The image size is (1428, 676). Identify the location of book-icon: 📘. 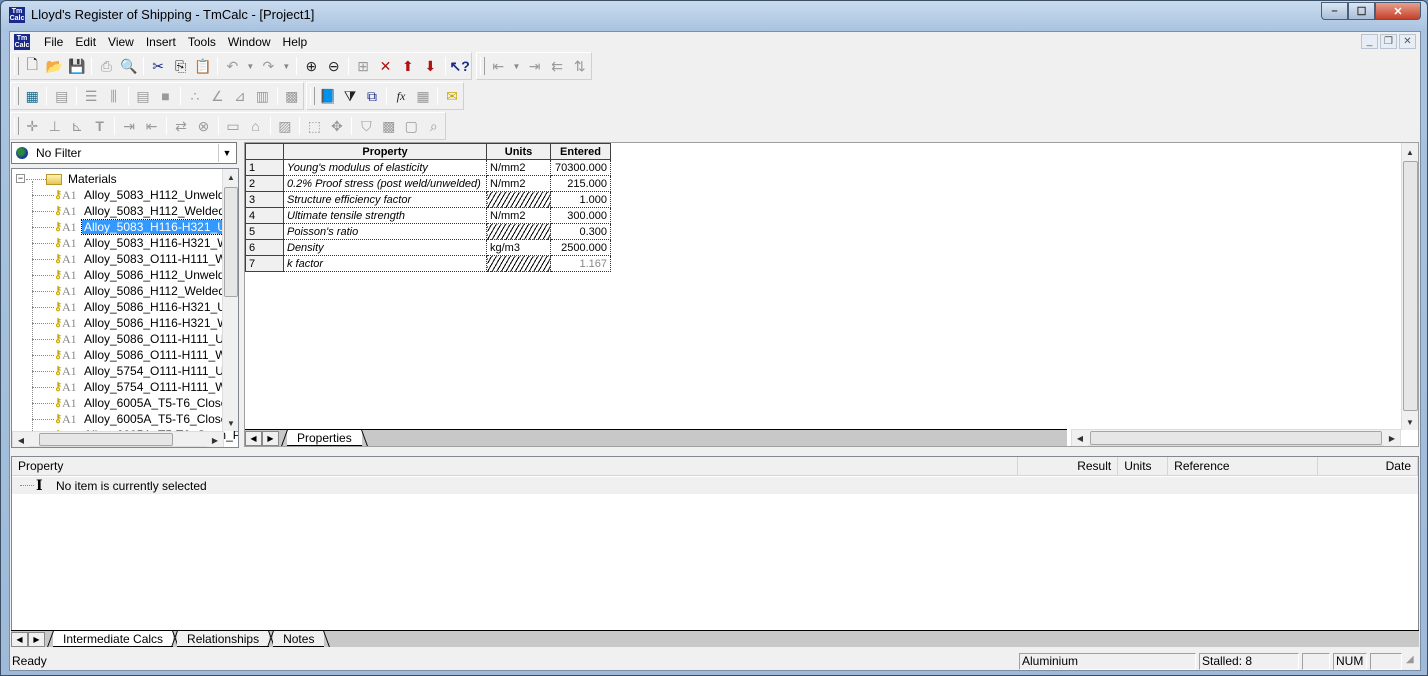
(328, 96).